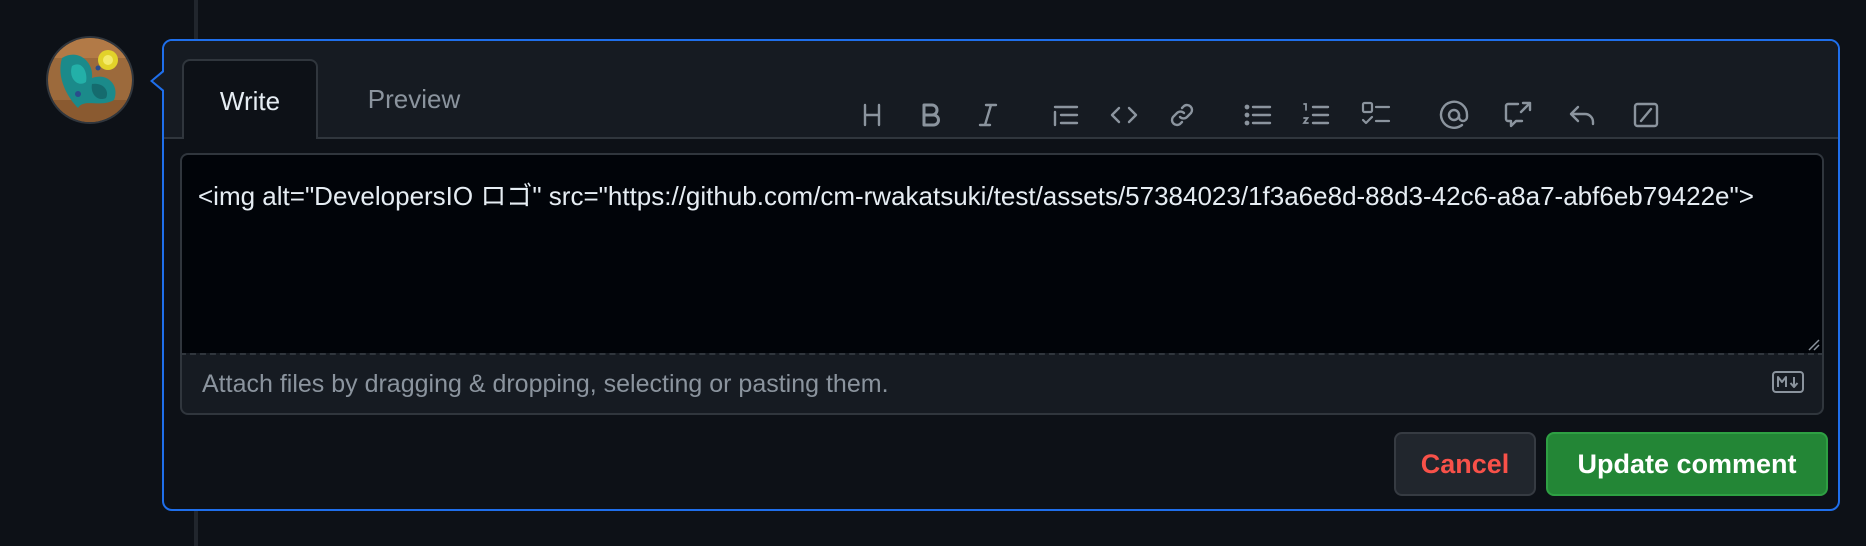 The height and width of the screenshot is (546, 1866). Describe the element at coordinates (1316, 115) in the screenshot. I see `ordered-list-icon` at that location.